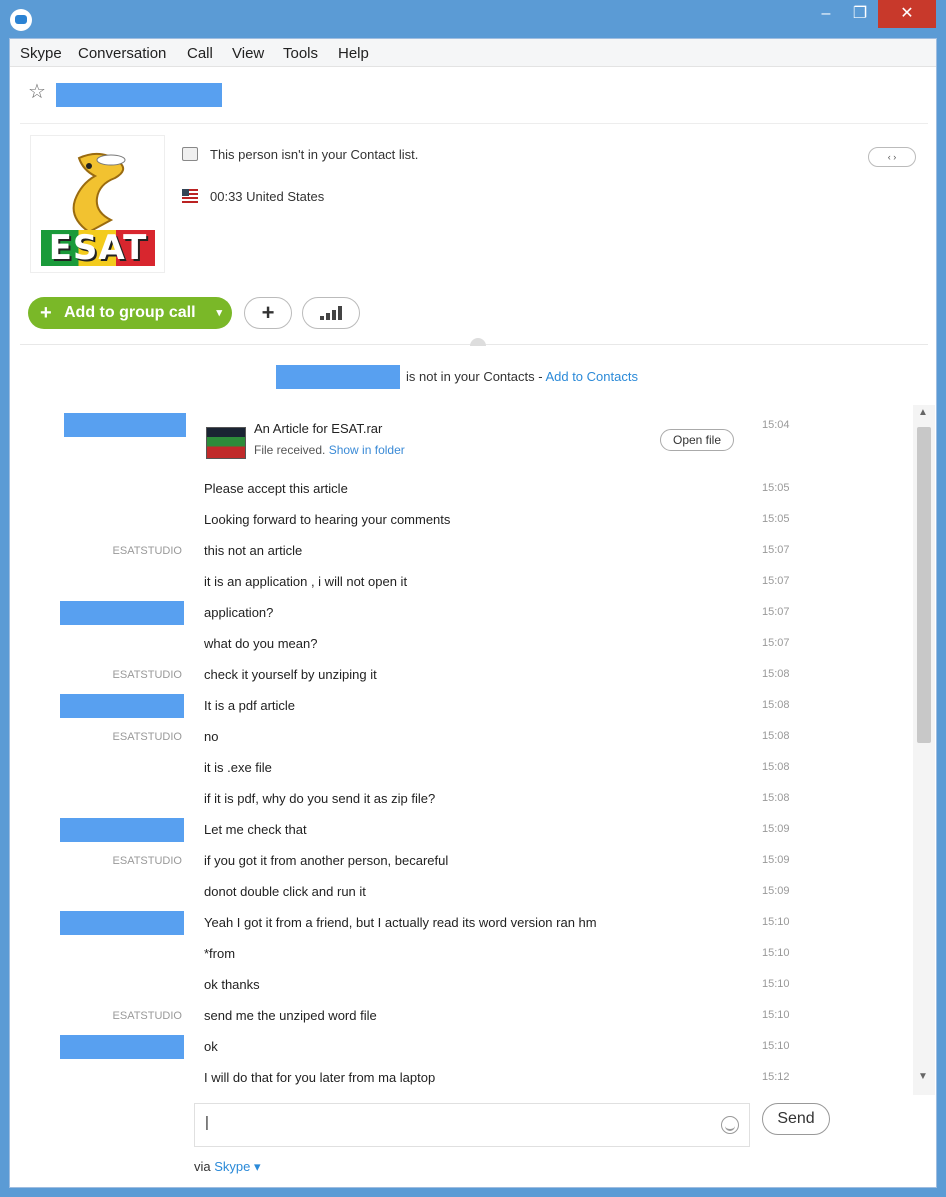  I want to click on location-row: 00:33 United States, so click(253, 196).